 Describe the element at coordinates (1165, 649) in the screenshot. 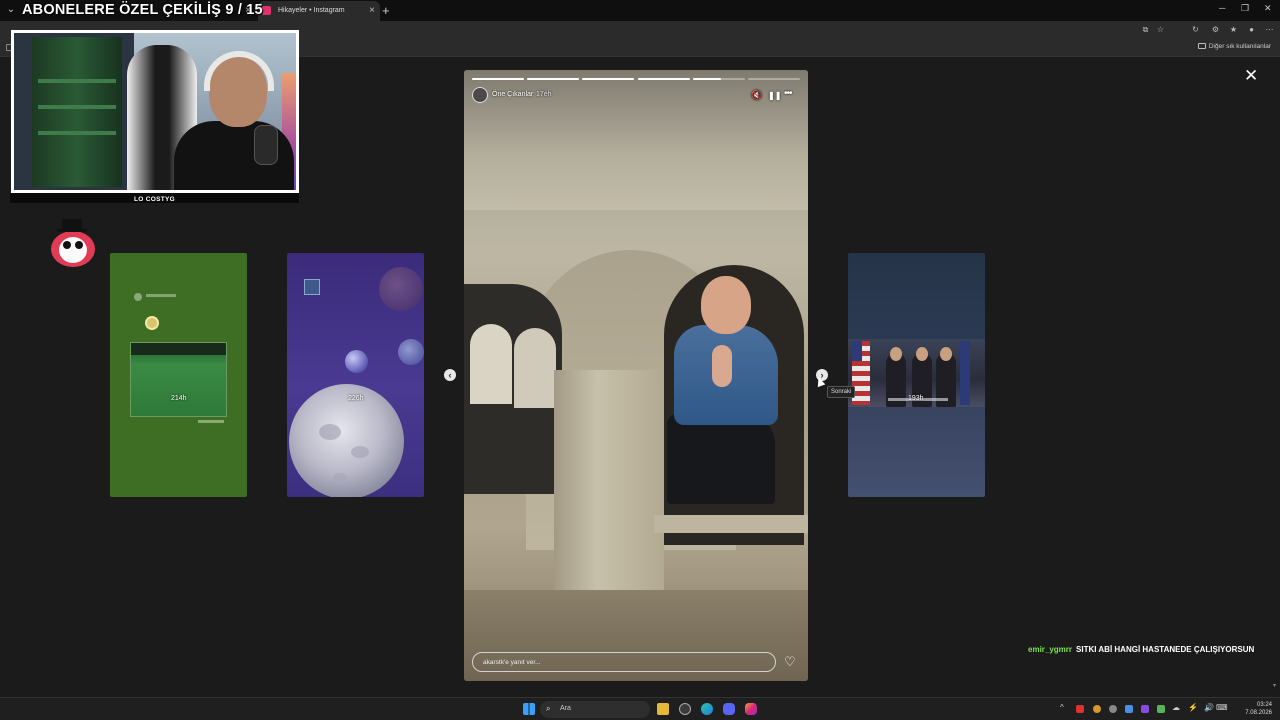

I see `chat-text: SITKI ABİ HANGİ HASTANEDE ÇALIŞIYORSUN` at that location.